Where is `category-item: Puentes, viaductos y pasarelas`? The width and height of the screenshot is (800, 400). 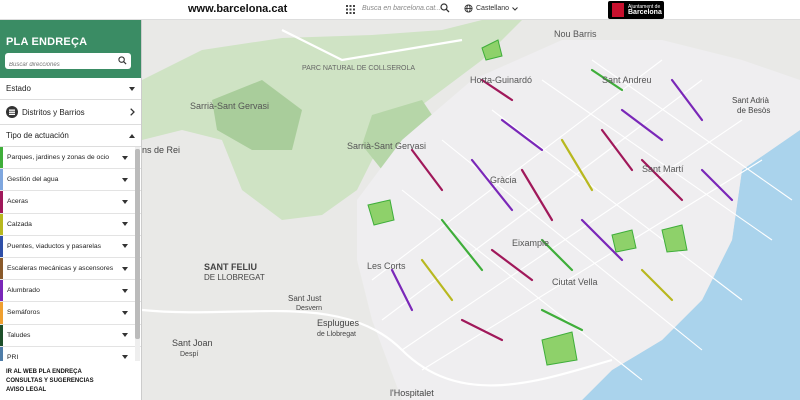
category-item: Puentes, viaductos y pasarelas is located at coordinates (70, 246).